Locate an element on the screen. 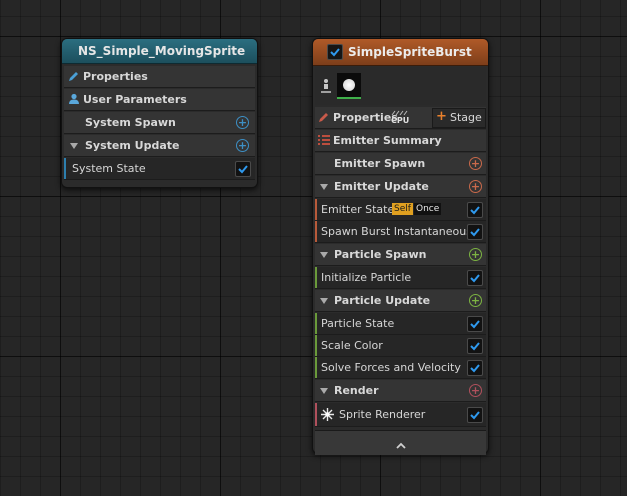  solve-forces-checkbox is located at coordinates (475, 368).